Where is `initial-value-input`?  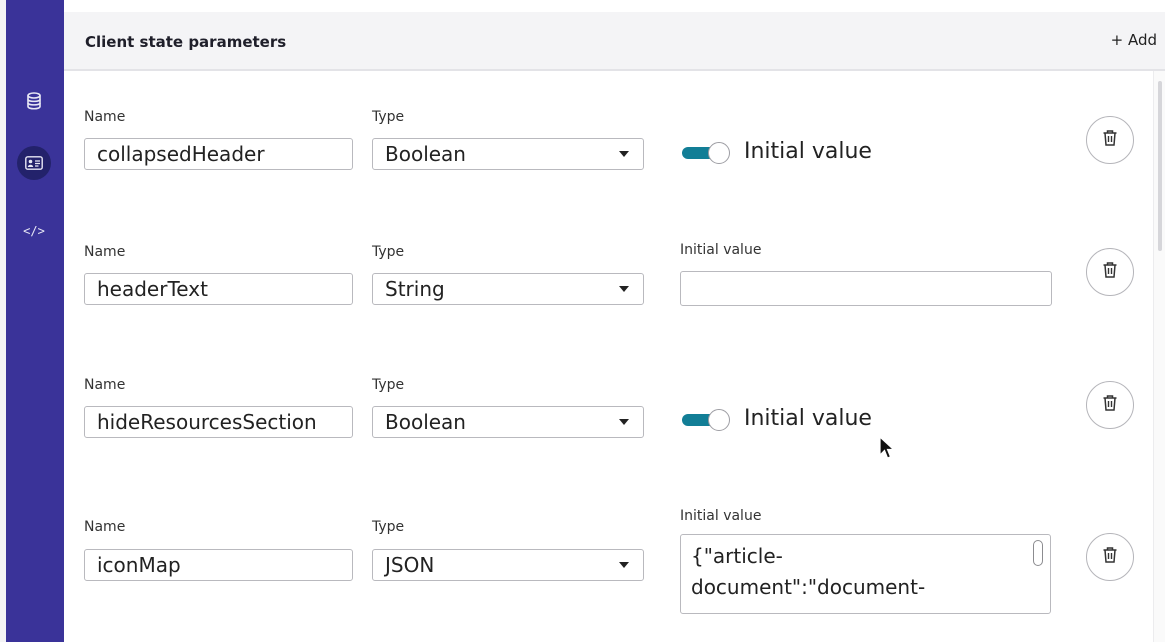
initial-value-input is located at coordinates (866, 288).